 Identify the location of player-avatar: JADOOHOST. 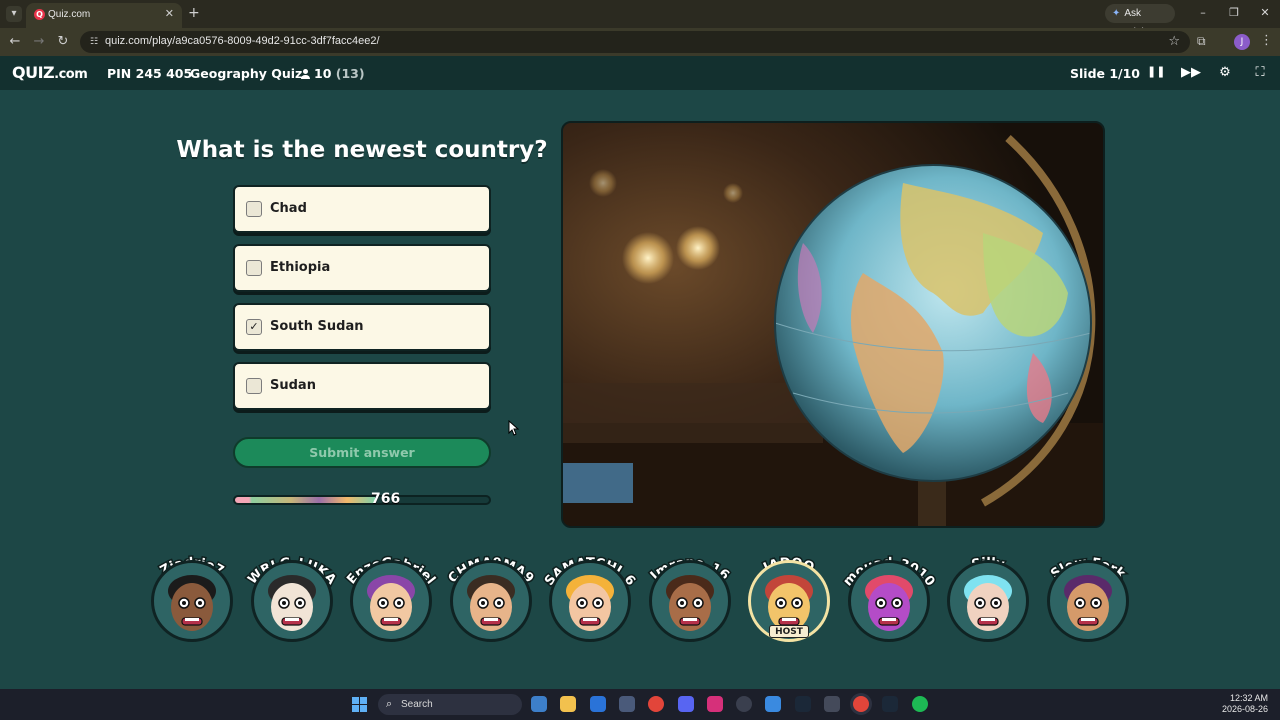
(789, 595).